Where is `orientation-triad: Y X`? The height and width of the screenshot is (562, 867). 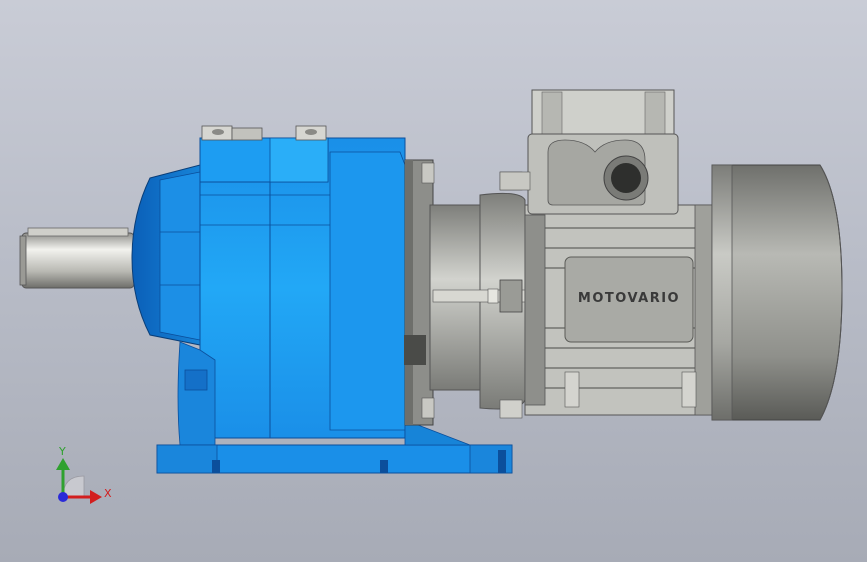
orientation-triad: Y X is located at coordinates (84, 474).